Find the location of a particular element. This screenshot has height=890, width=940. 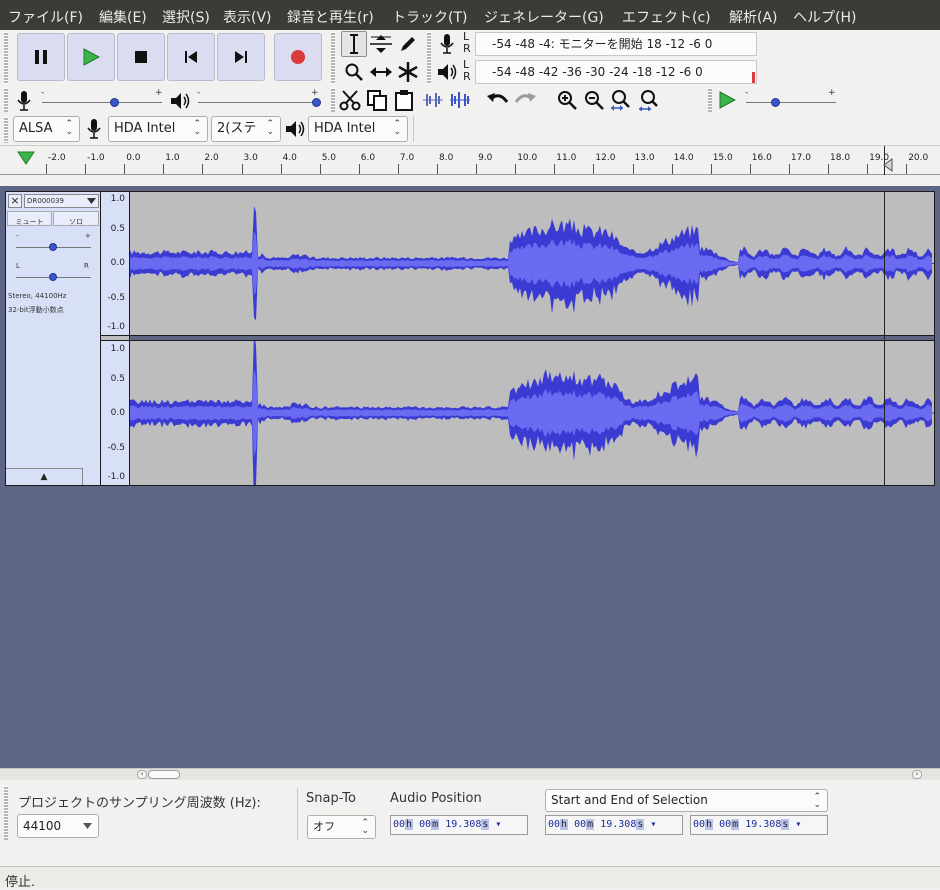

gain-max-label: + is located at coordinates (88, 236).